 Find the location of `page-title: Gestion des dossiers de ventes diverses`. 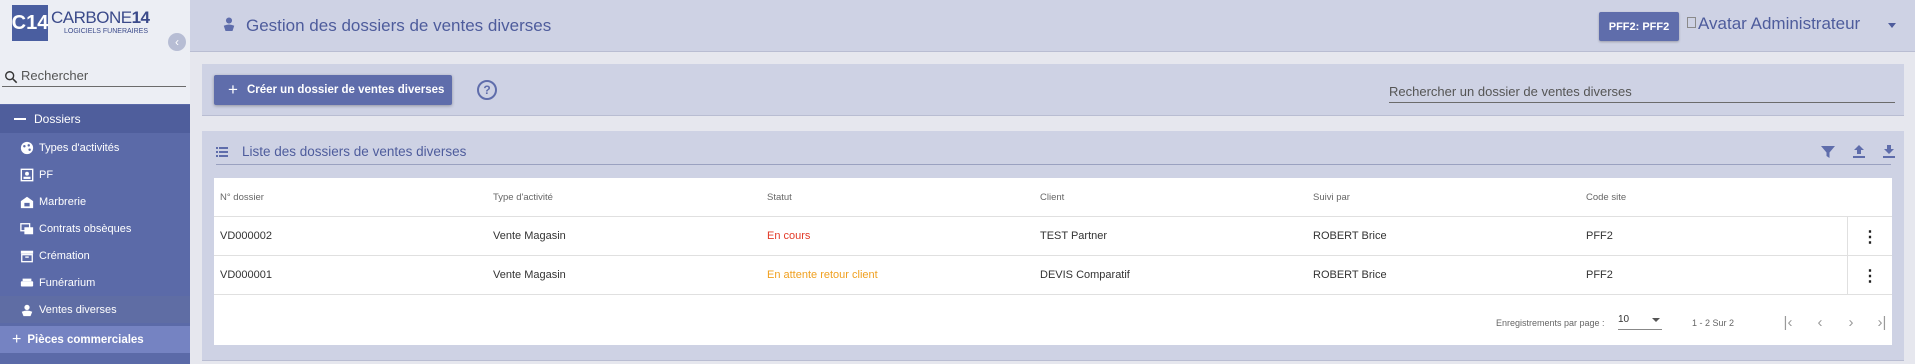

page-title: Gestion des dossiers de ventes diverses is located at coordinates (399, 25).